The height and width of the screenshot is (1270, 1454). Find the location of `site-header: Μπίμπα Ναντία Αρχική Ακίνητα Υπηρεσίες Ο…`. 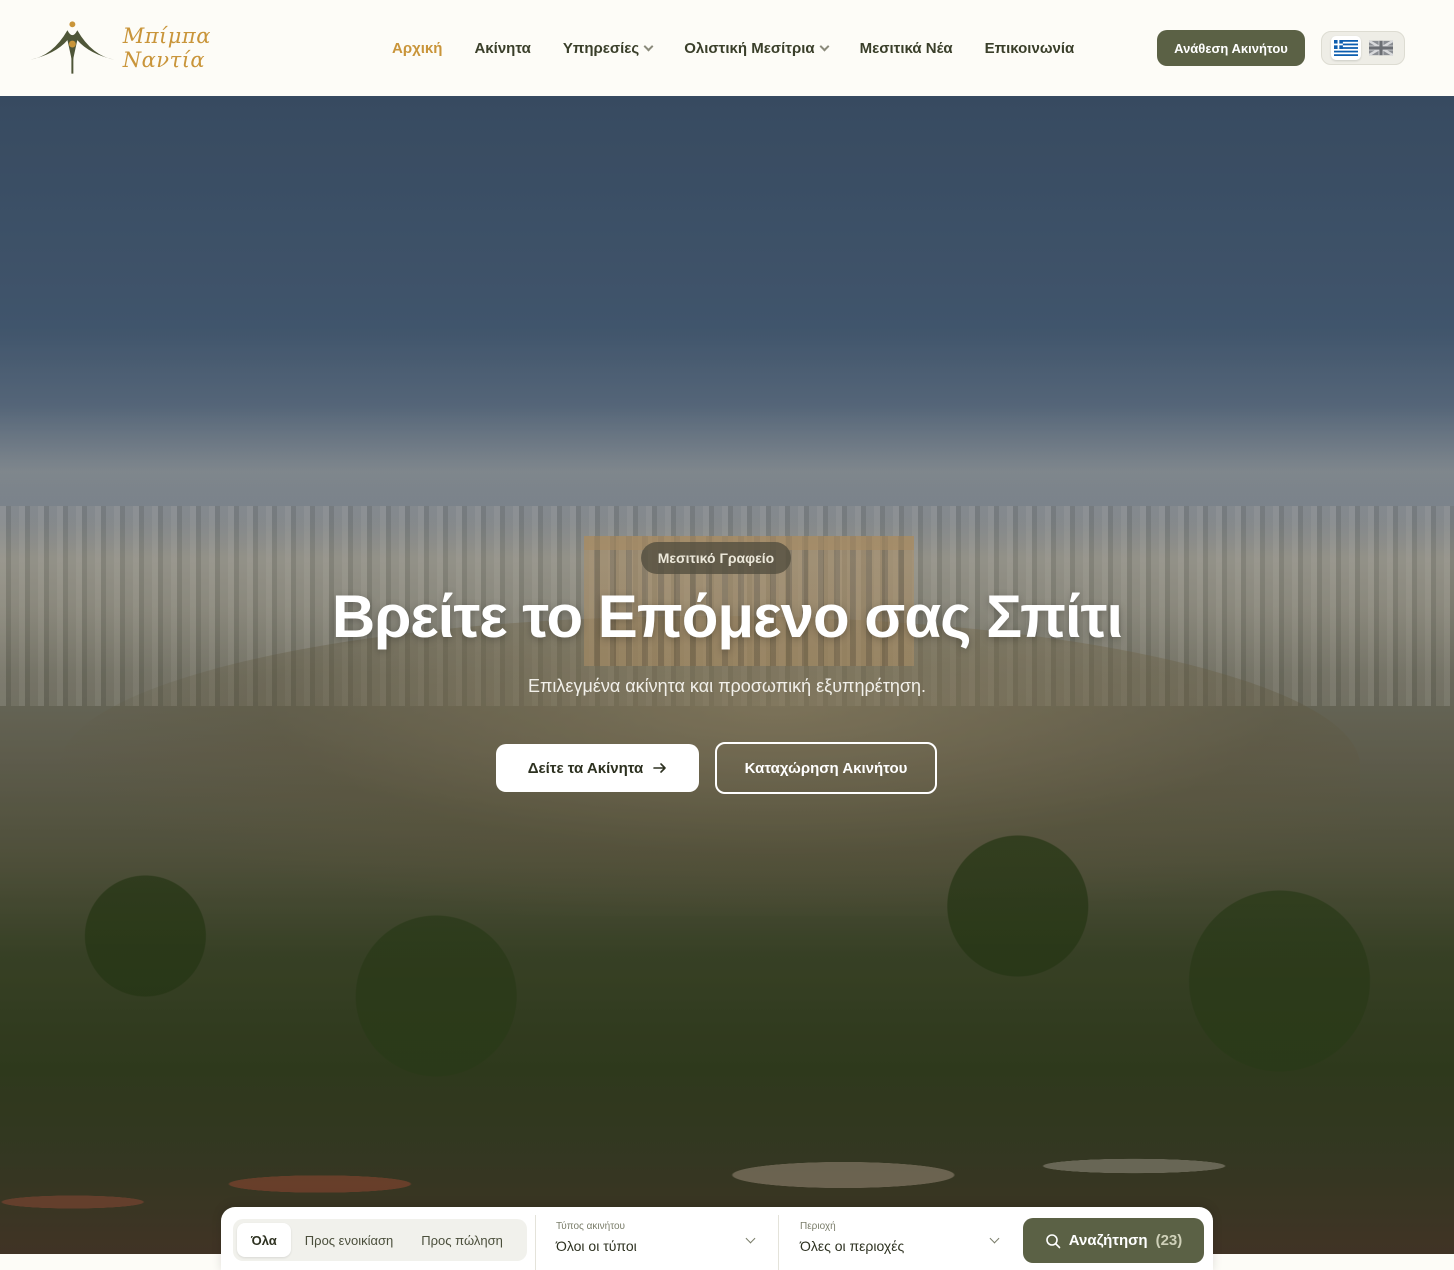

site-header: Μπίμπα Ναντία Αρχική Ακίνητα Υπηρεσίες Ο… is located at coordinates (727, 48).